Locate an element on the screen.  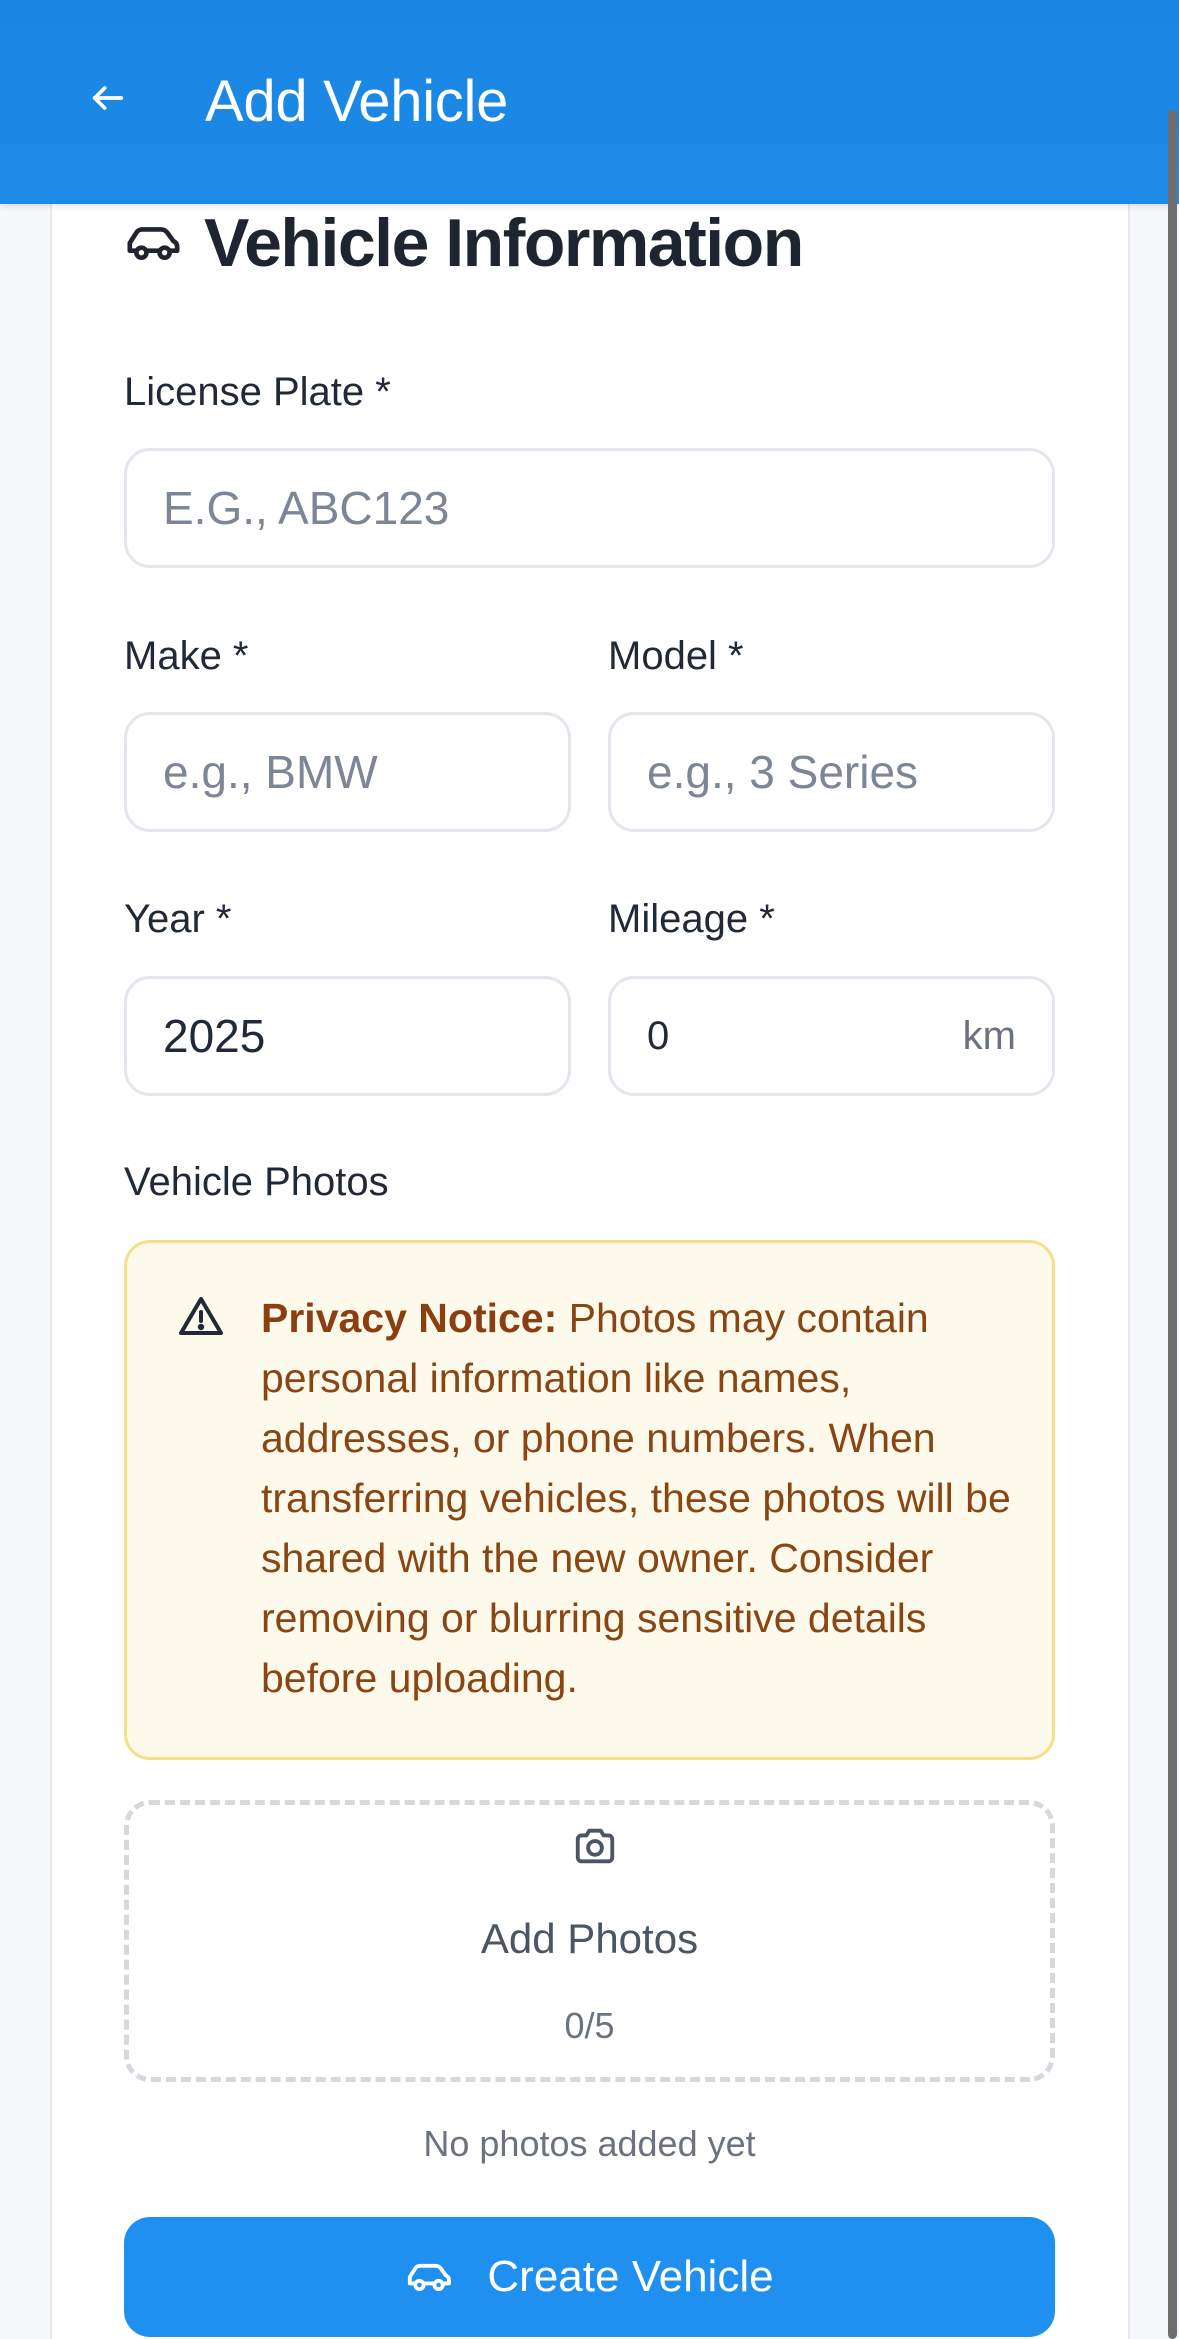
warning-triangle-icon is located at coordinates (201, 1316).